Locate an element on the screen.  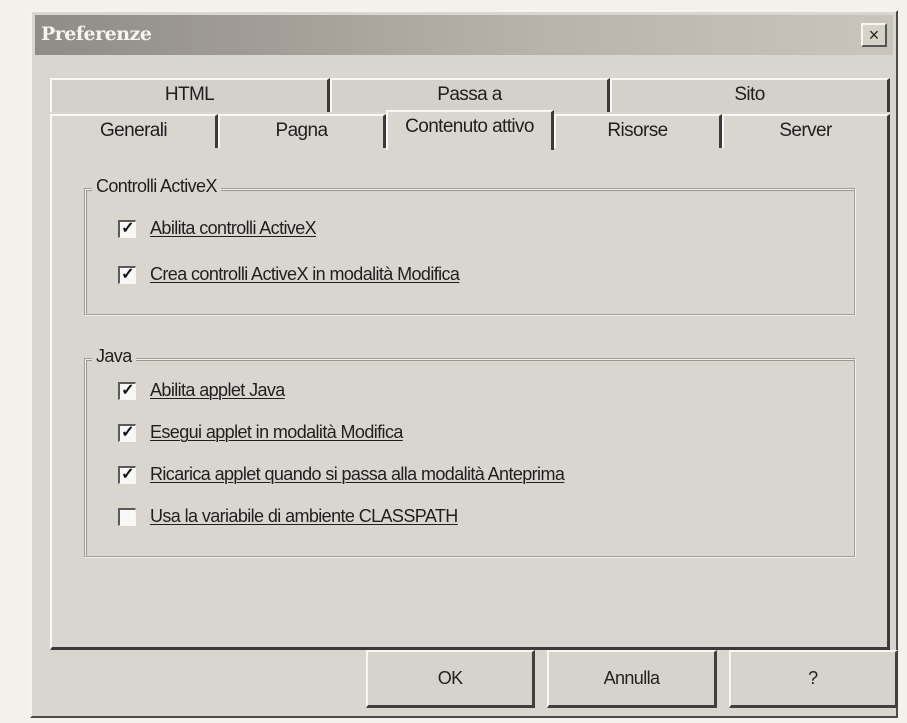
cancel-button: Annulla is located at coordinates (632, 679).